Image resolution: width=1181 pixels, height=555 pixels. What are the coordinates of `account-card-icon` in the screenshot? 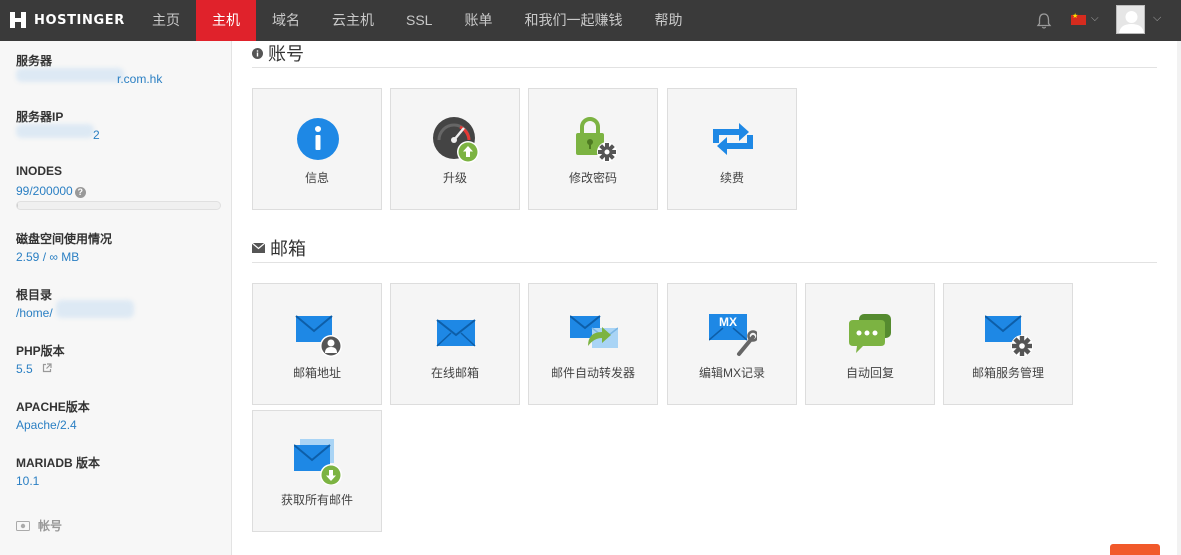 It's located at (23, 525).